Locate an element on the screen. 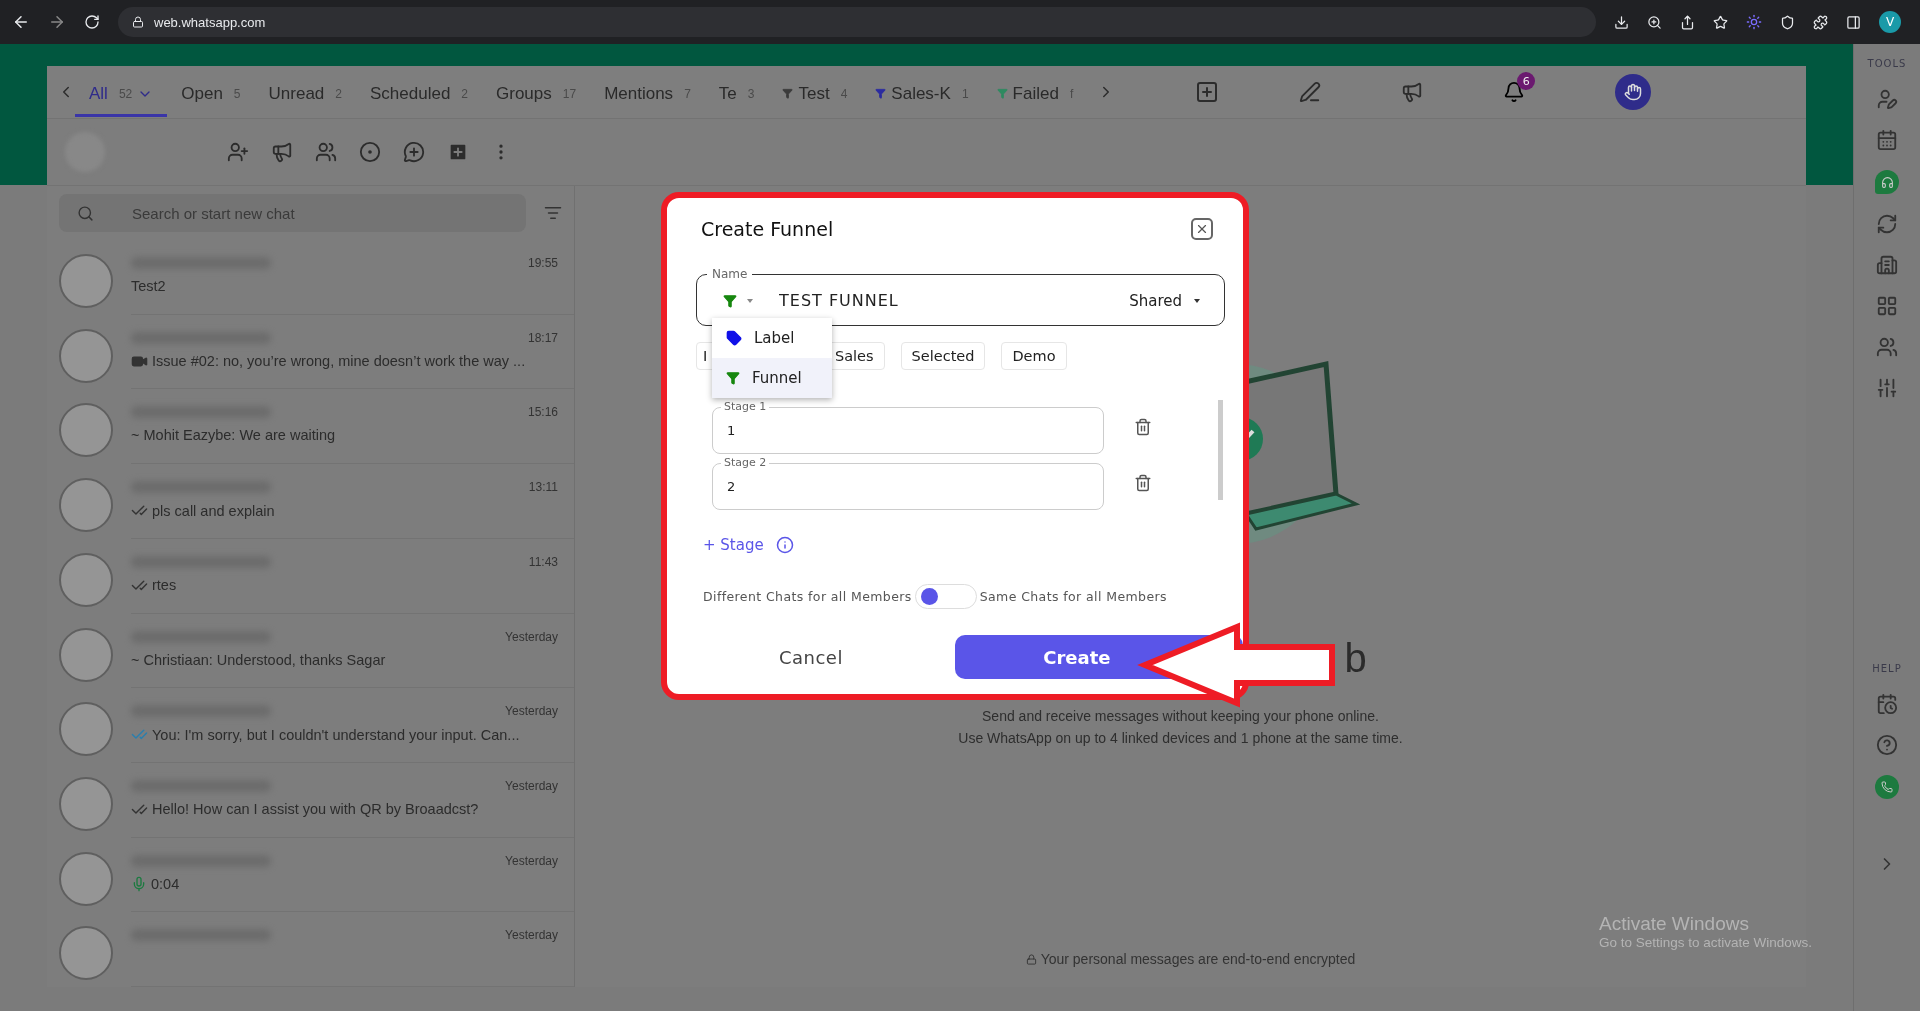 The height and width of the screenshot is (1011, 1920). chat-time: 19:55 is located at coordinates (542, 263).